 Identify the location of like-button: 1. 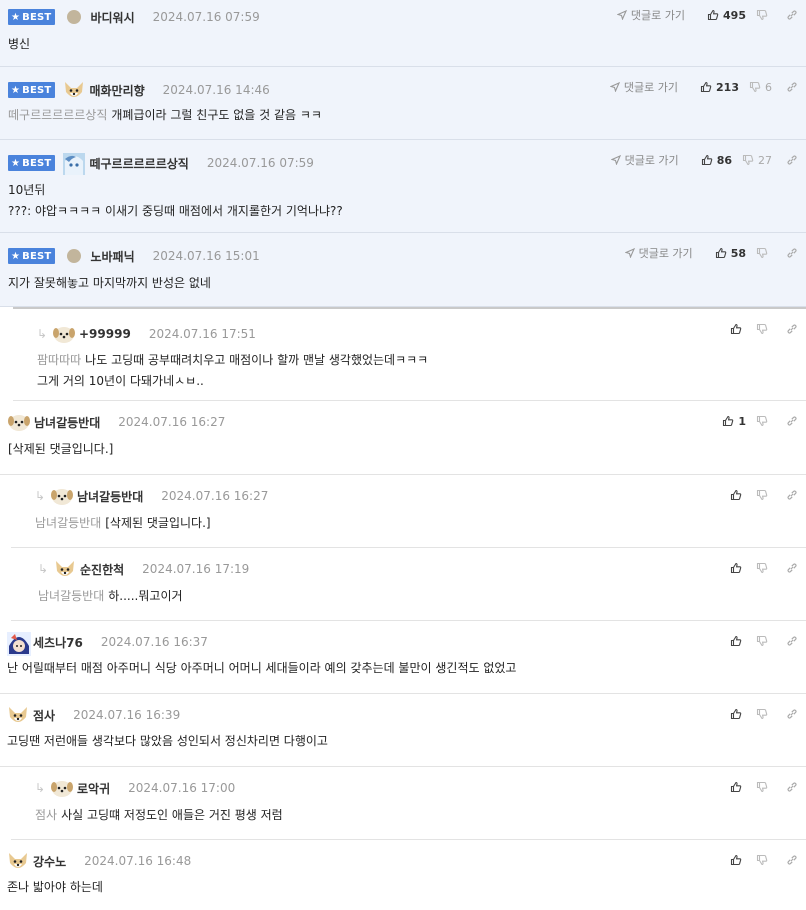
(734, 421).